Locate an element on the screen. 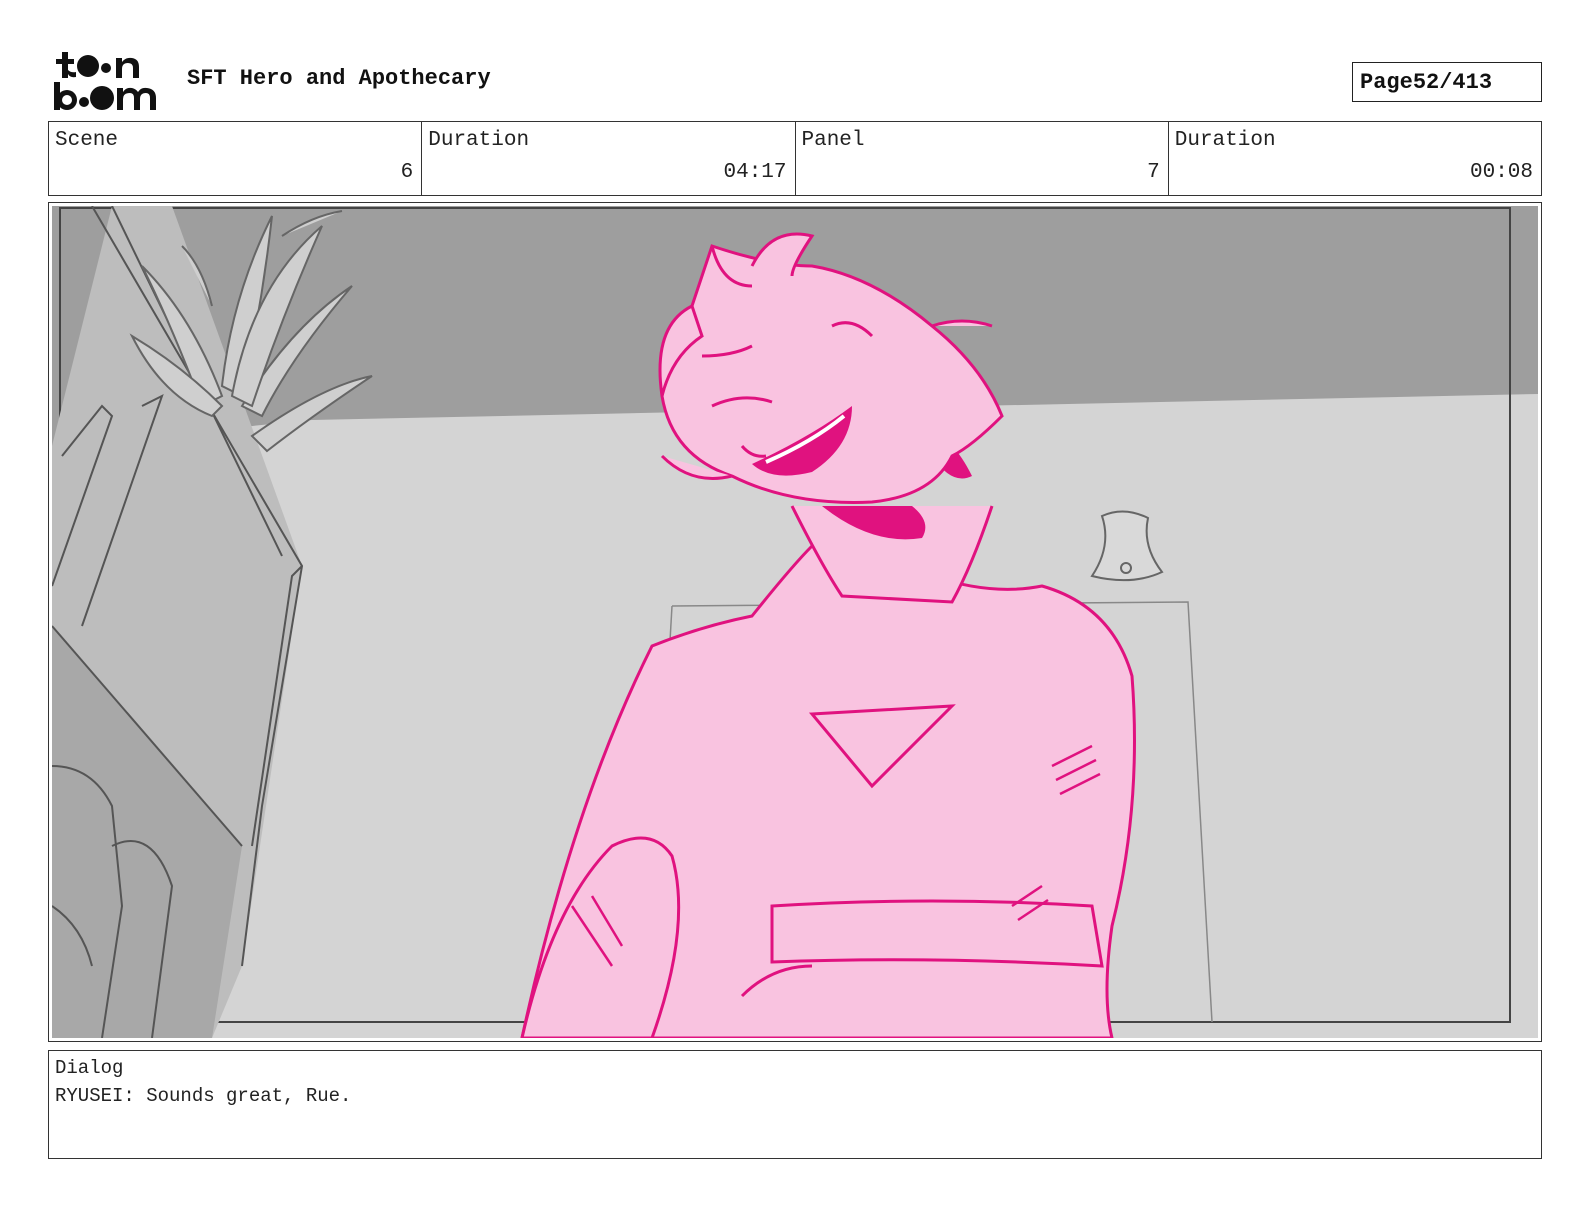  scene-duration-cell: Duration 04:17 is located at coordinates (609, 158).